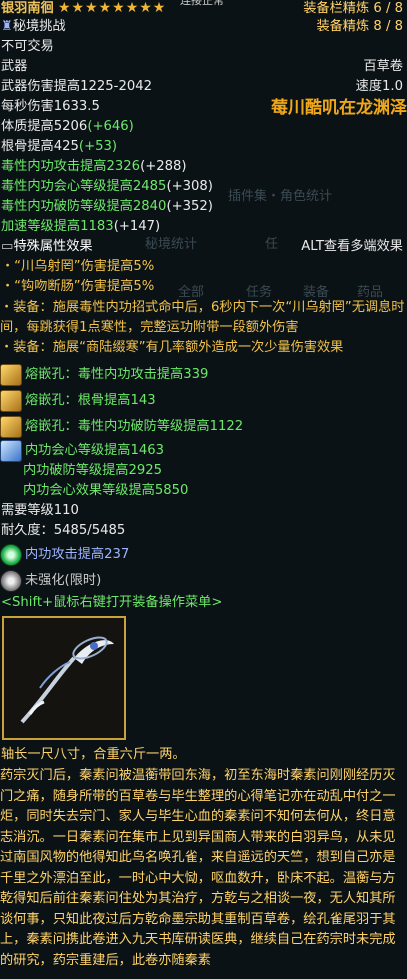  Describe the element at coordinates (81, 226) in the screenshot. I see `stat-haste: 加速等级提高1183(+147)` at that location.